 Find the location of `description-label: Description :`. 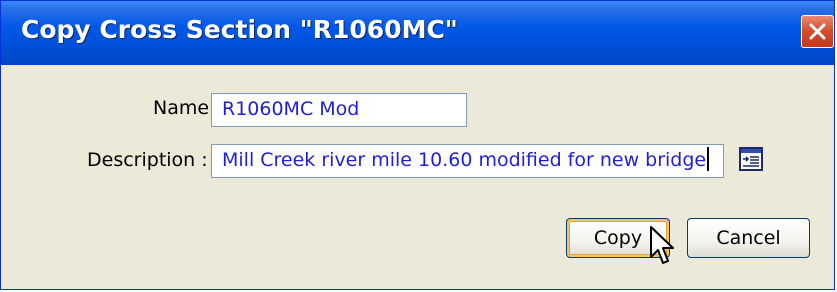

description-label: Description : is located at coordinates (147, 160).